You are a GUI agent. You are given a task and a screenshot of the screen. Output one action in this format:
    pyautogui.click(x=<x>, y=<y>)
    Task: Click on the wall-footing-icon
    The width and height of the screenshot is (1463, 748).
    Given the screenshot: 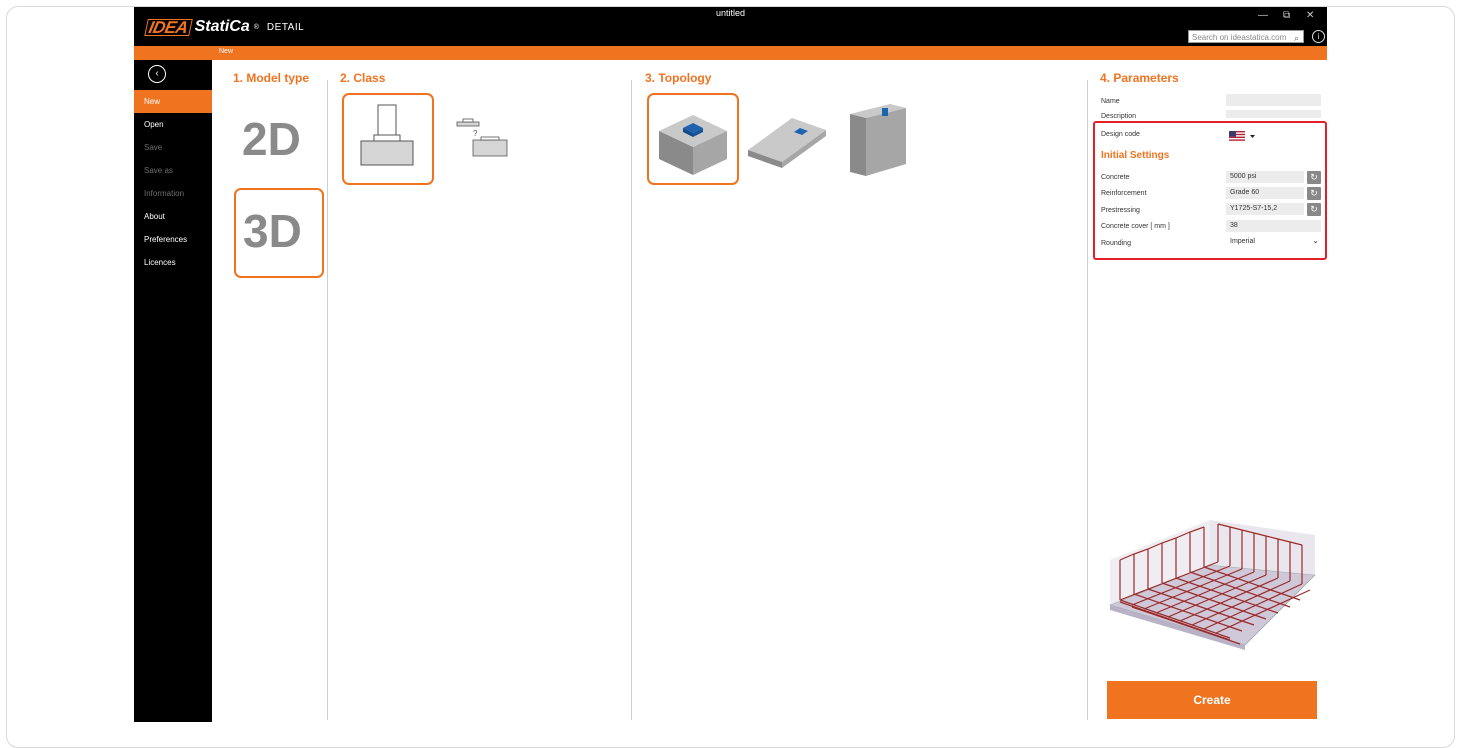 What is the action you would take?
    pyautogui.click(x=878, y=140)
    